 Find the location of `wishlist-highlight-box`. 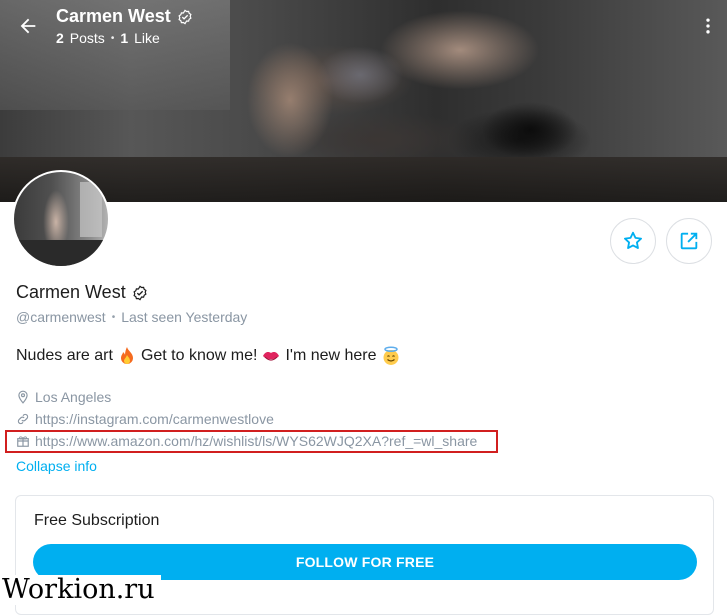

wishlist-highlight-box is located at coordinates (251, 441).